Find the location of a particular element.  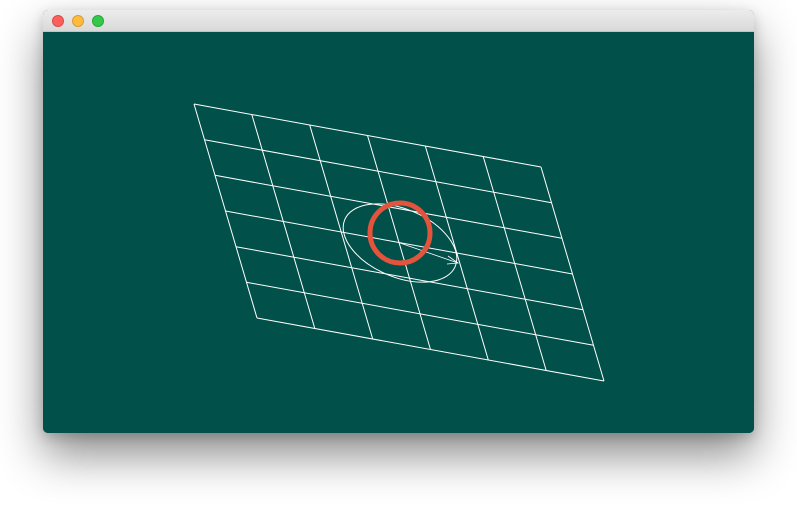

title-bar is located at coordinates (398, 21).